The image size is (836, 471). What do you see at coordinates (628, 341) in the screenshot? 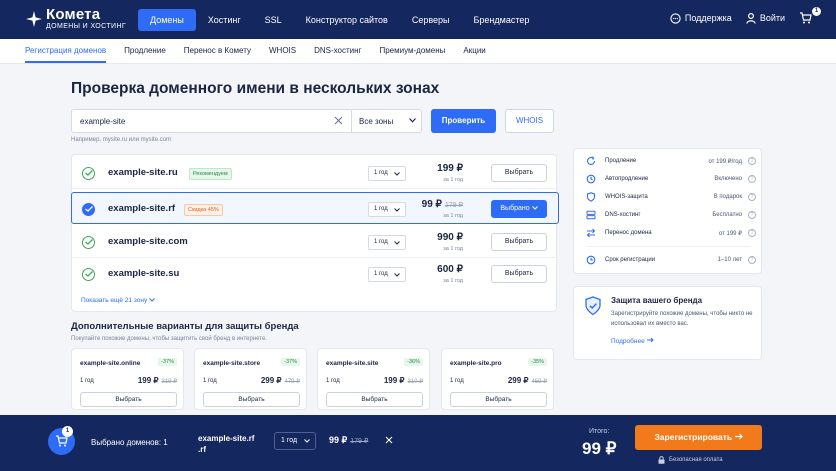
I see `more-label: Подробнее` at bounding box center [628, 341].